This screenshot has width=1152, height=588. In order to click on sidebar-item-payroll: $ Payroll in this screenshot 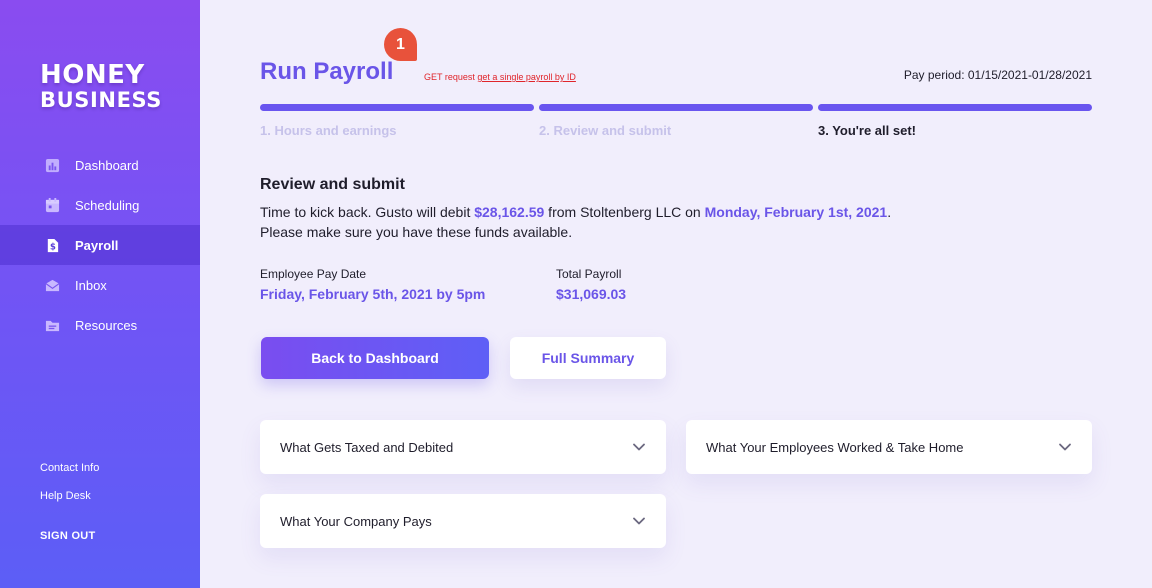, I will do `click(100, 245)`.